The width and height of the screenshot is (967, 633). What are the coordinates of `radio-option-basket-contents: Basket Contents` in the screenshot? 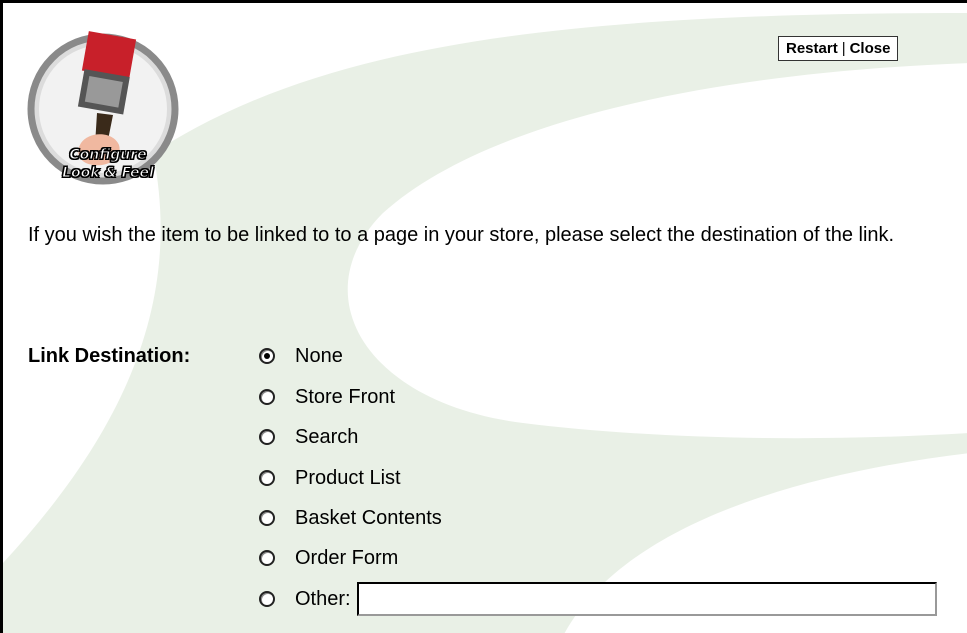 It's located at (350, 518).